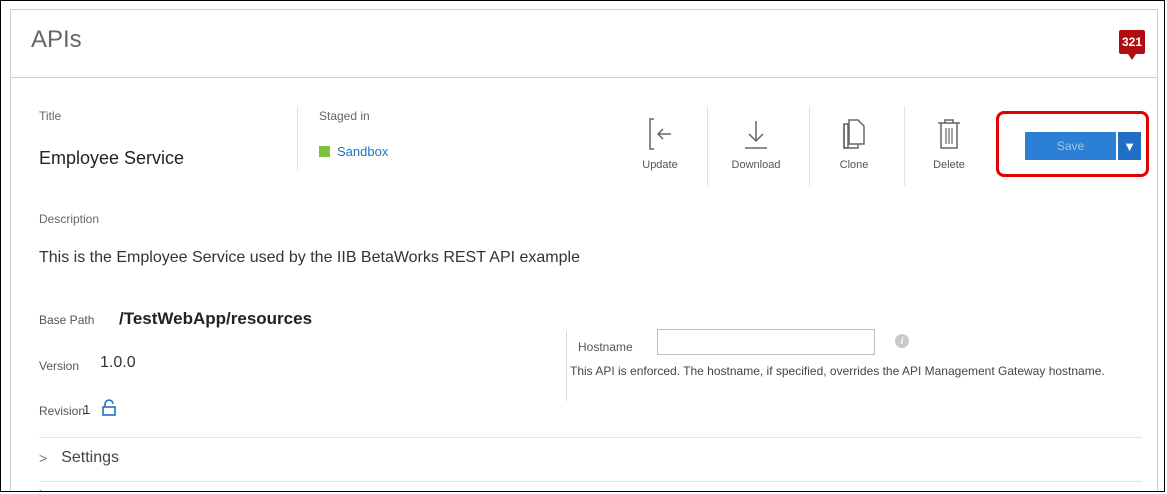  Describe the element at coordinates (67, 320) in the screenshot. I see `base-path-label: Base Path` at that location.